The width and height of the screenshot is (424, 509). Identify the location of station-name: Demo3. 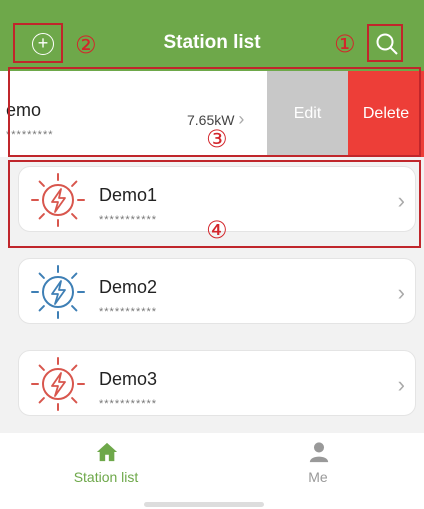
(128, 379).